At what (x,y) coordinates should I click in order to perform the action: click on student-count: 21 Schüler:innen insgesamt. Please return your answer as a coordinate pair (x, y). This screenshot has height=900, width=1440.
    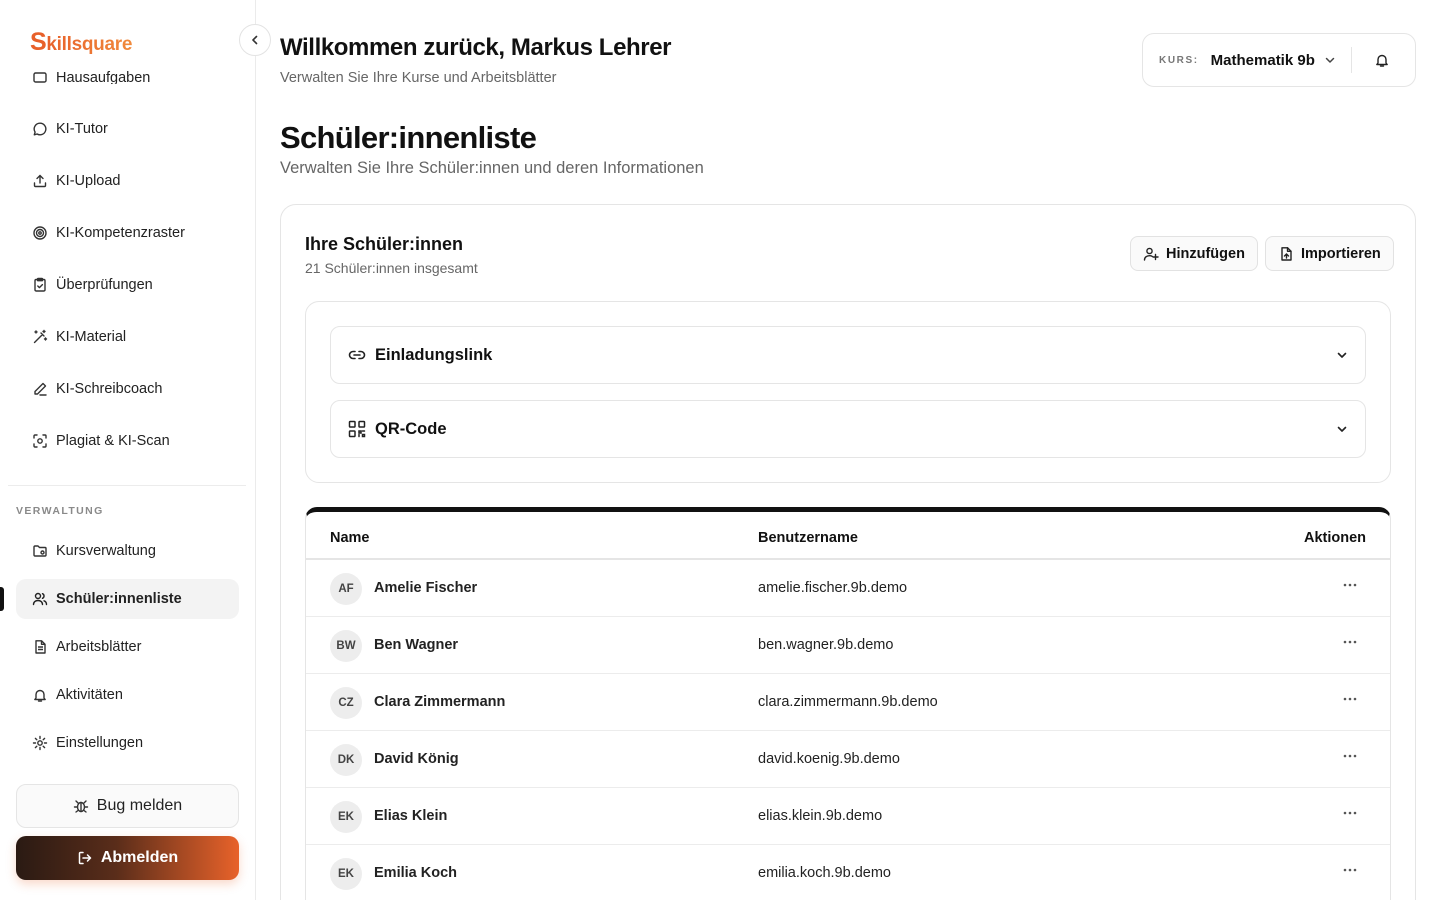
    Looking at the image, I should click on (391, 268).